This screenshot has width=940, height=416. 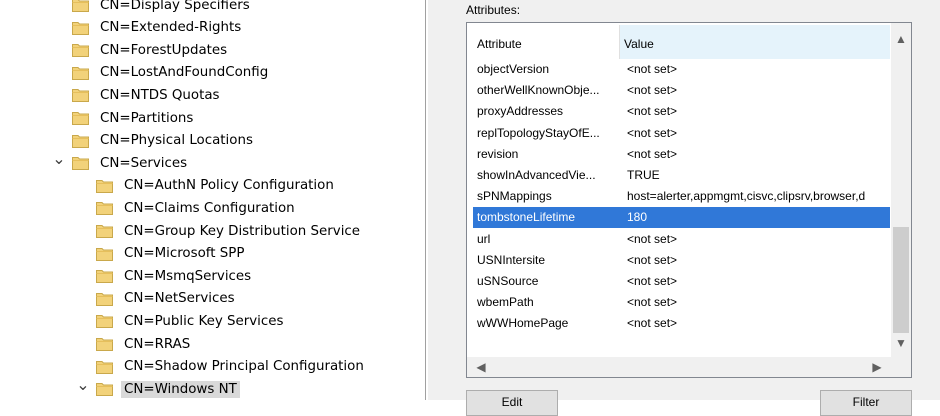 I want to click on tree-item: CN=Shadow Principal Configuration, so click(x=221, y=367).